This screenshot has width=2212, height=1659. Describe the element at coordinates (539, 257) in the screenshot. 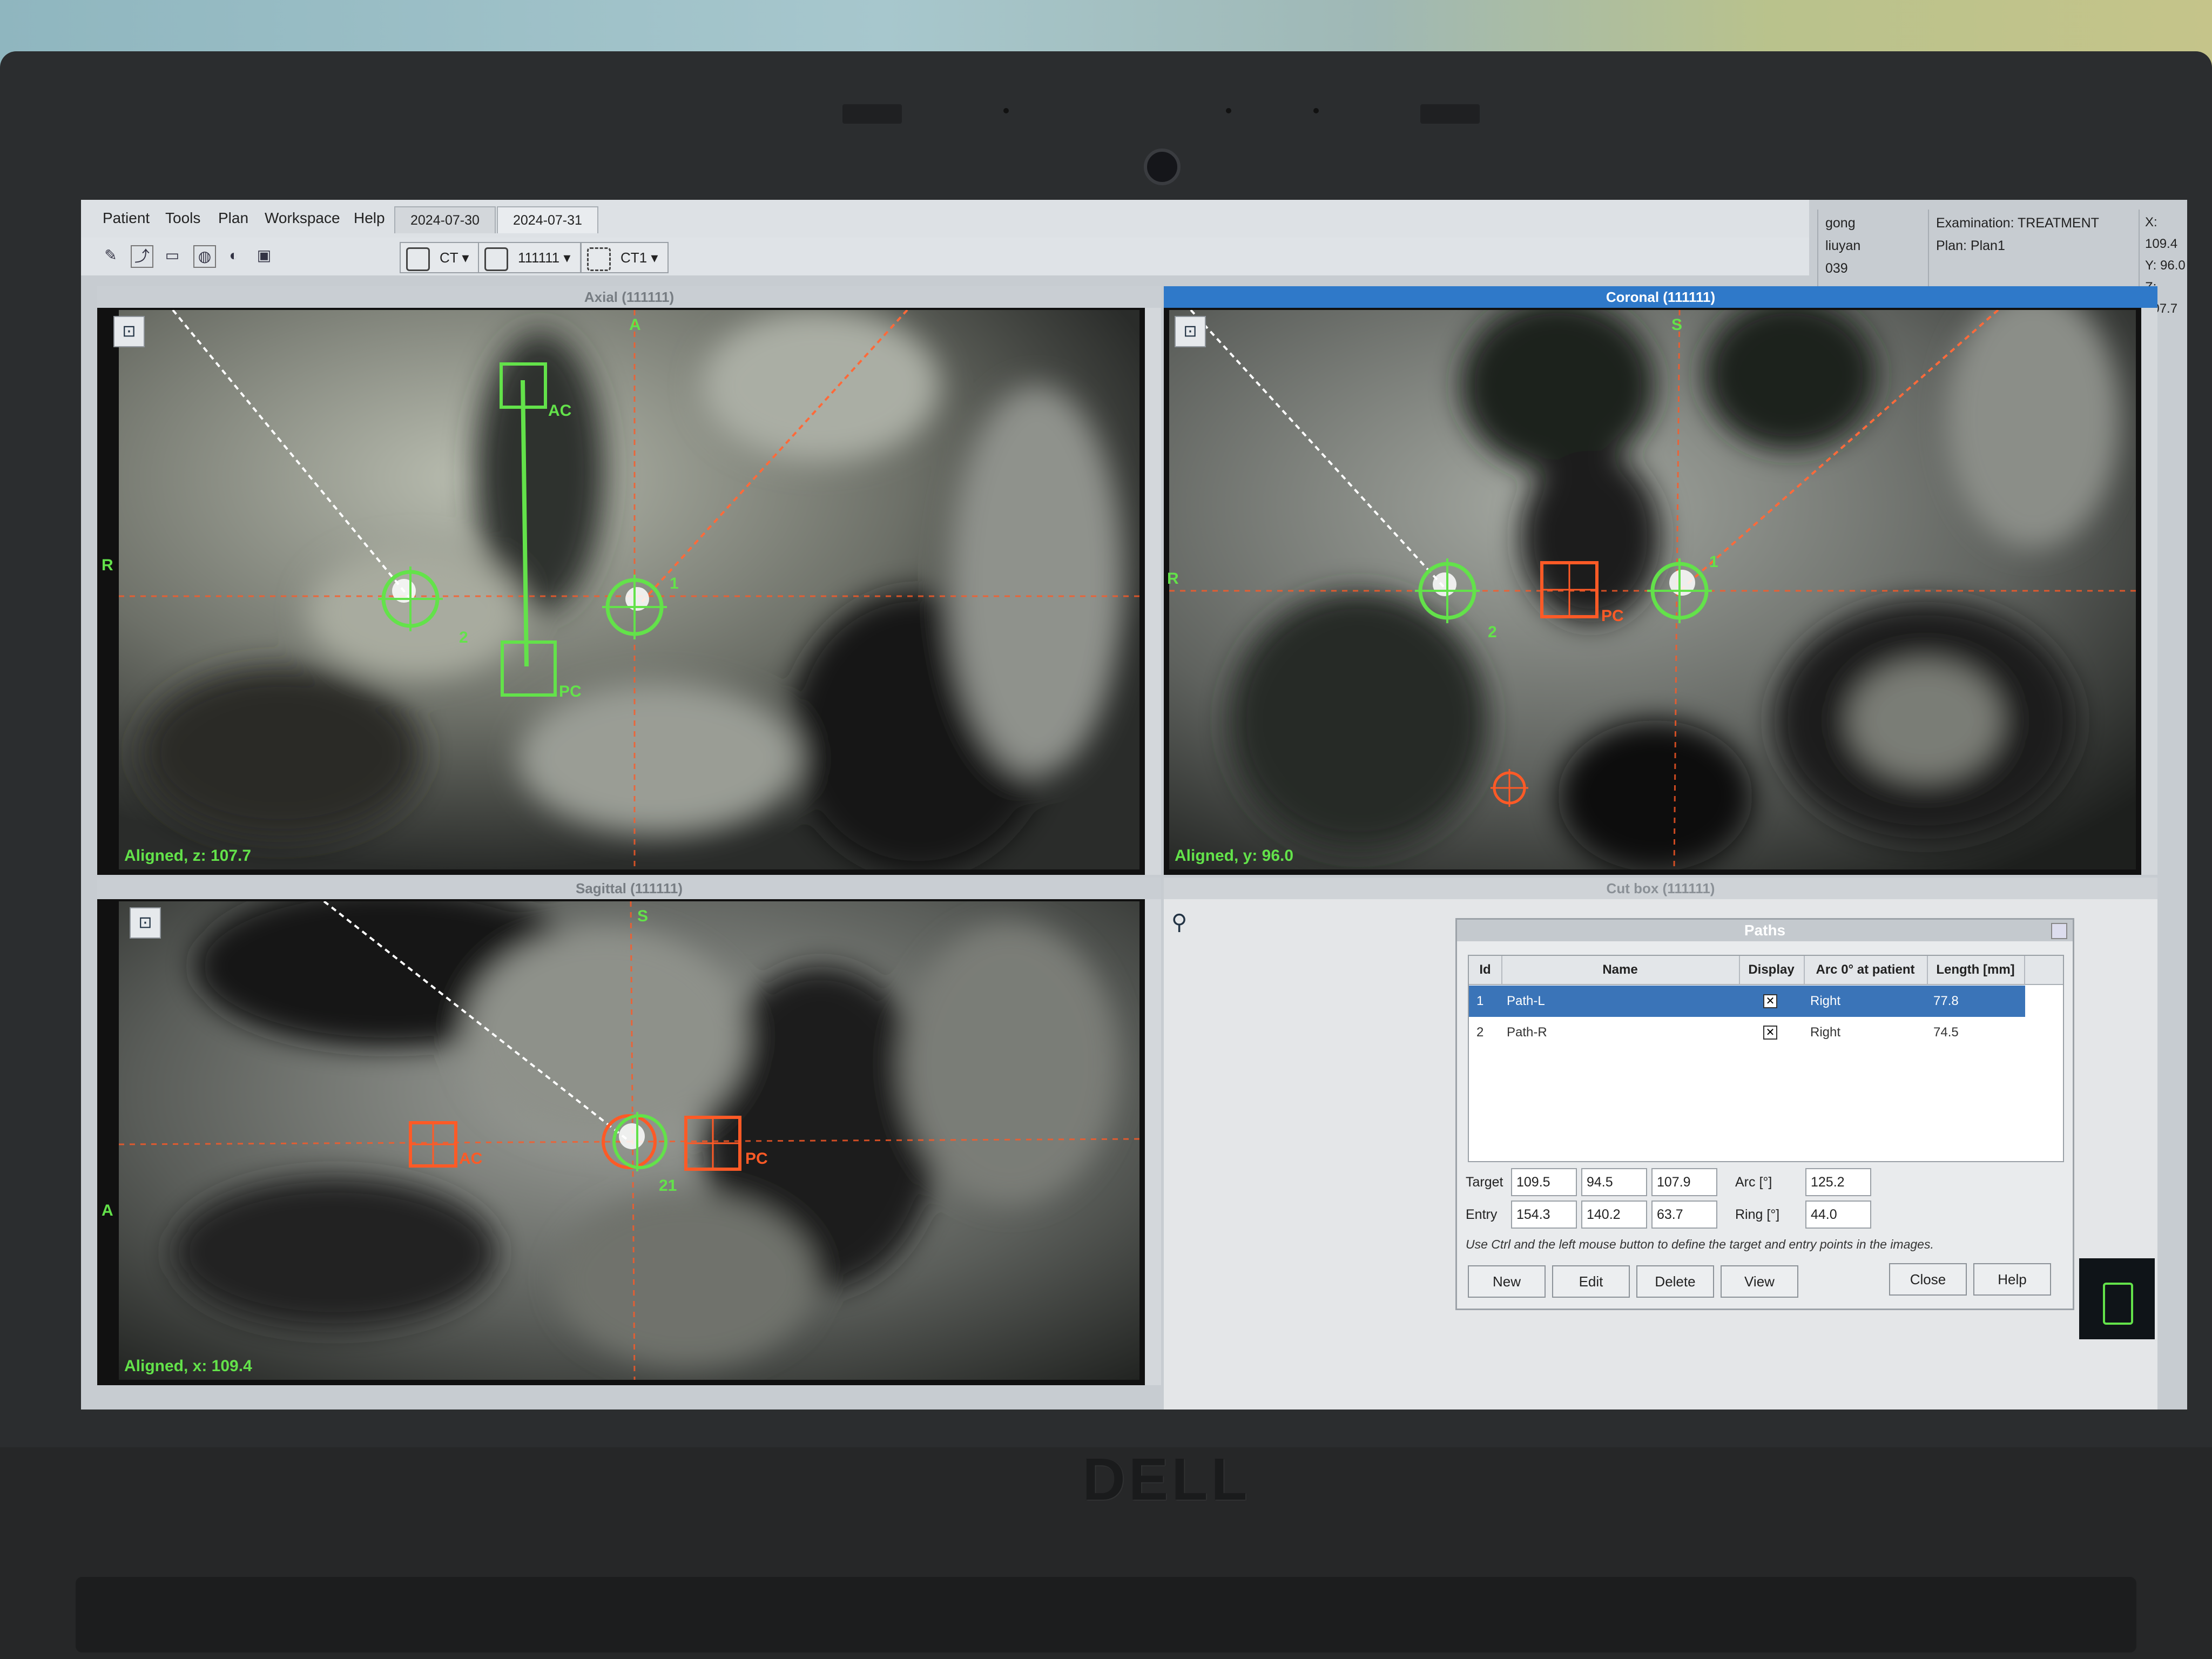

I see `image-select-label: 111111` at that location.